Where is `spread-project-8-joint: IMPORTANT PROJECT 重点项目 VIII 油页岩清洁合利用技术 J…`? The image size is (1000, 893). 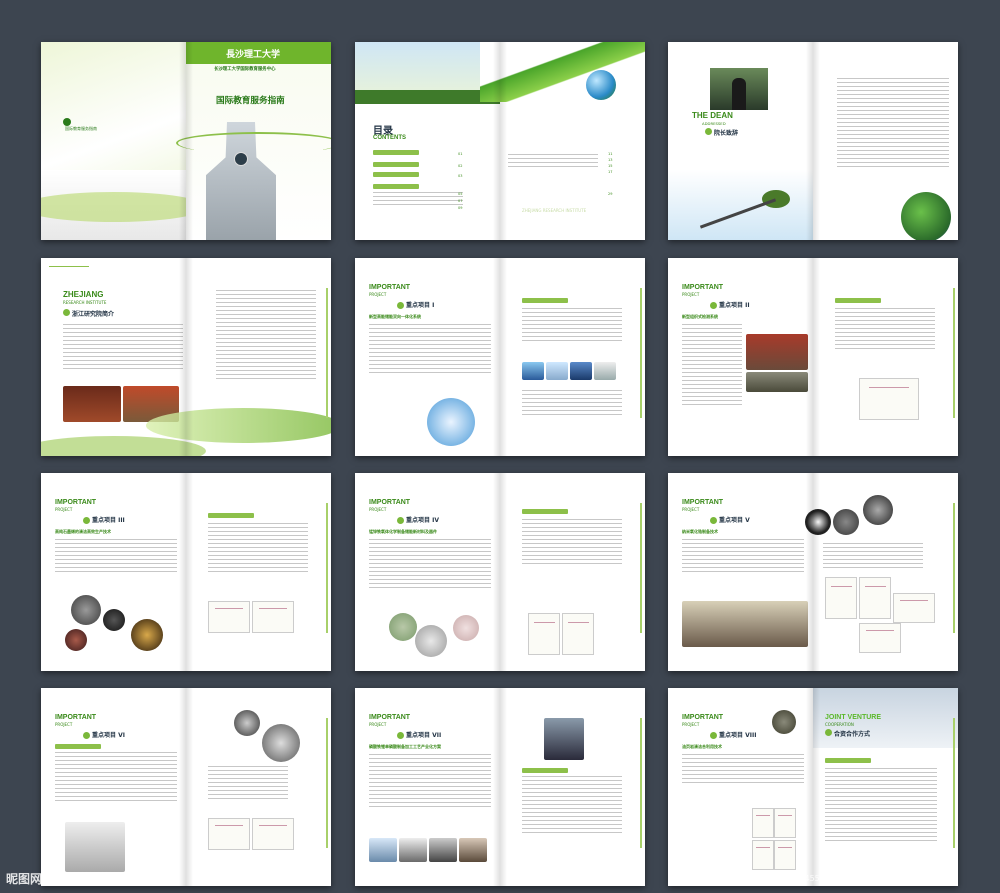 spread-project-8-joint: IMPORTANT PROJECT 重点项目 VIII 油页岩清洁合利用技术 J… is located at coordinates (813, 787).